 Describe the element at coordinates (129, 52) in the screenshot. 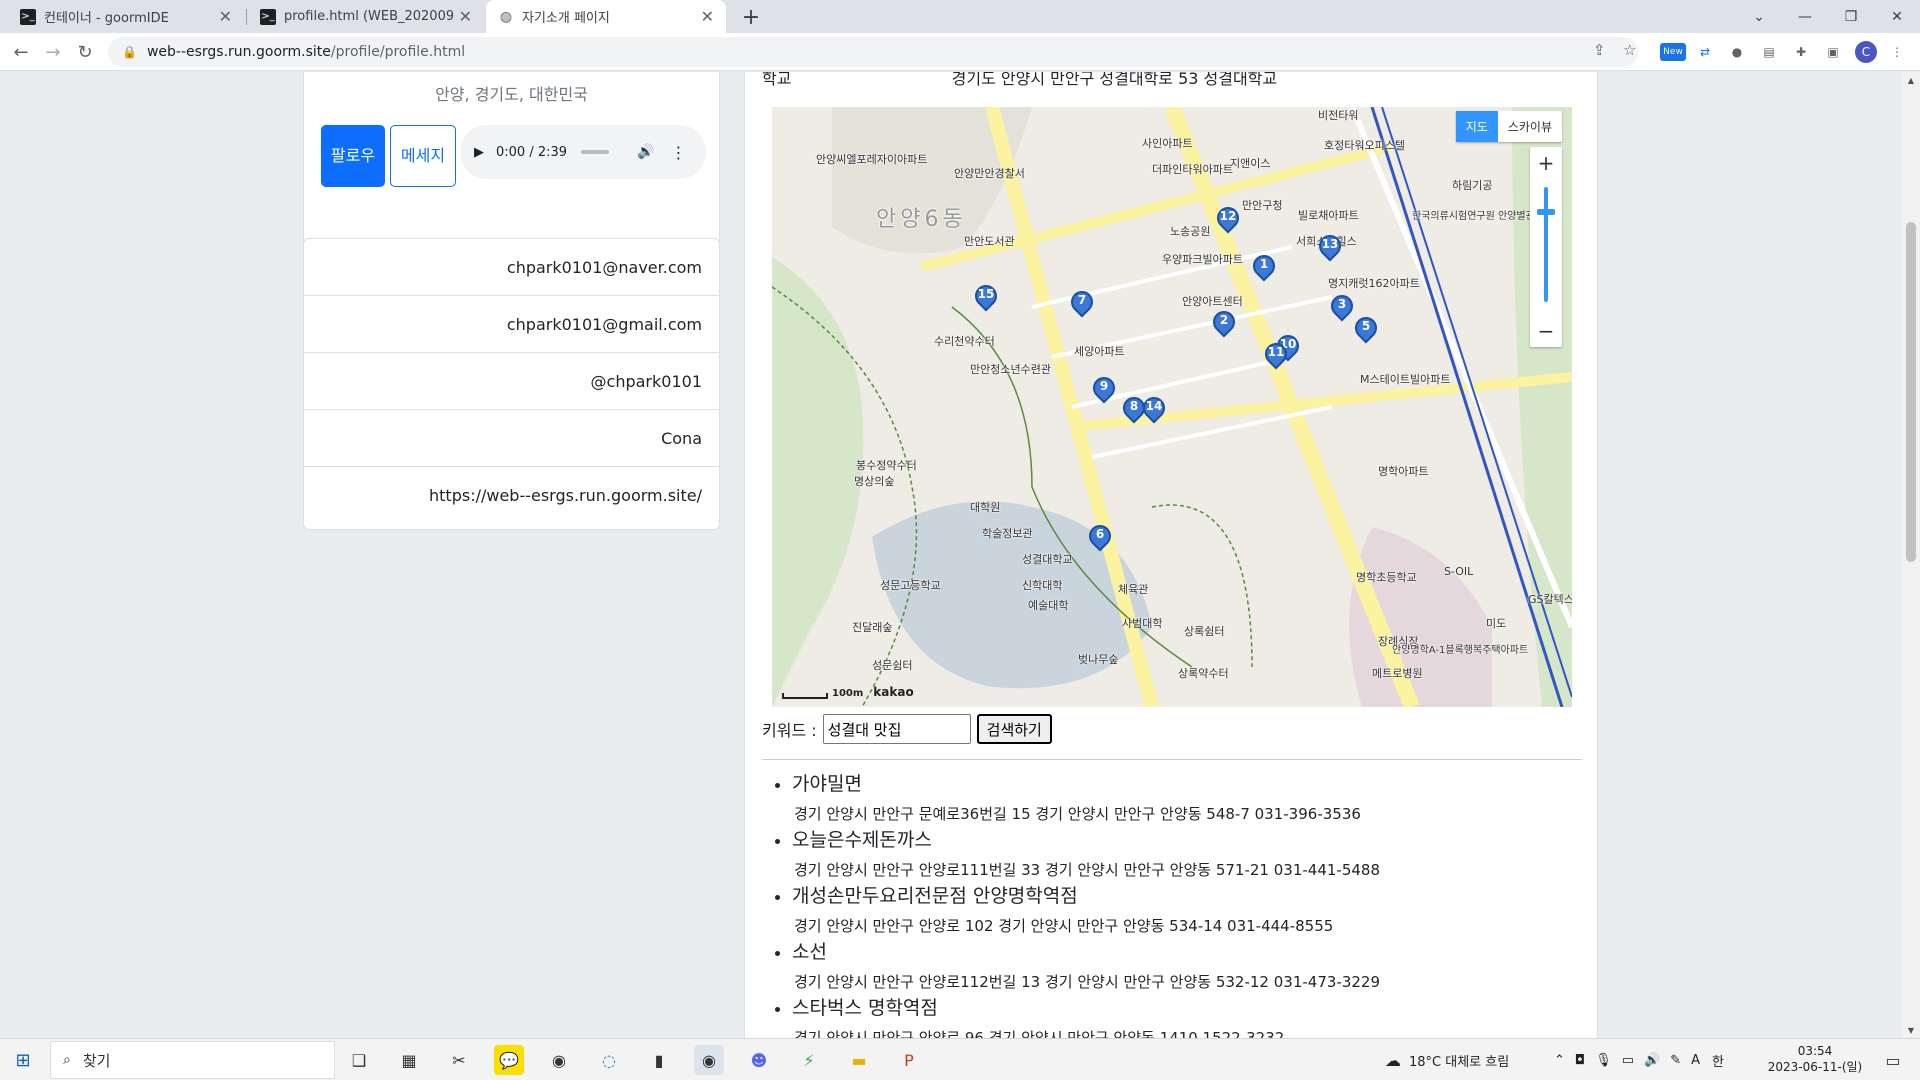

I see `lock-icon: 🔒` at that location.